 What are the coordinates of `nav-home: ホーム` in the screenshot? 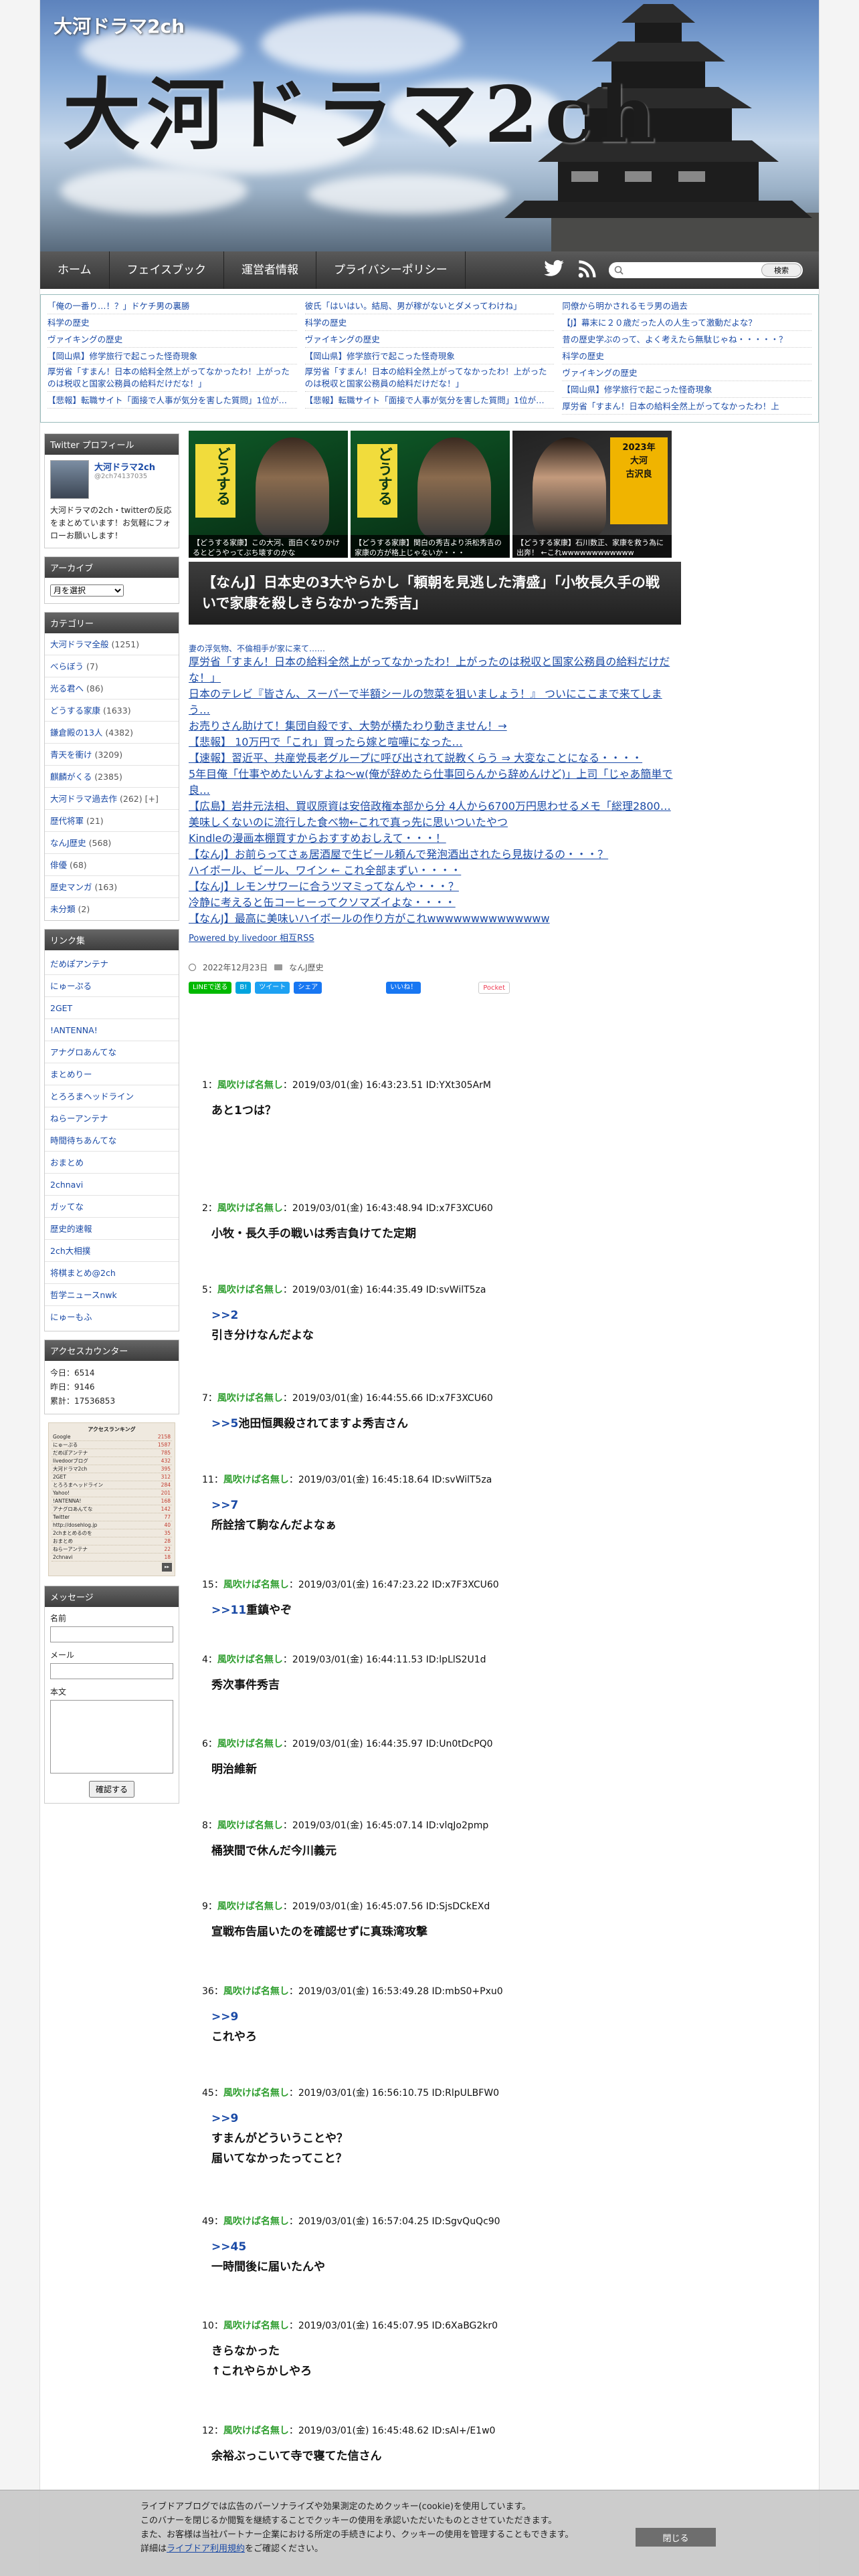 It's located at (75, 270).